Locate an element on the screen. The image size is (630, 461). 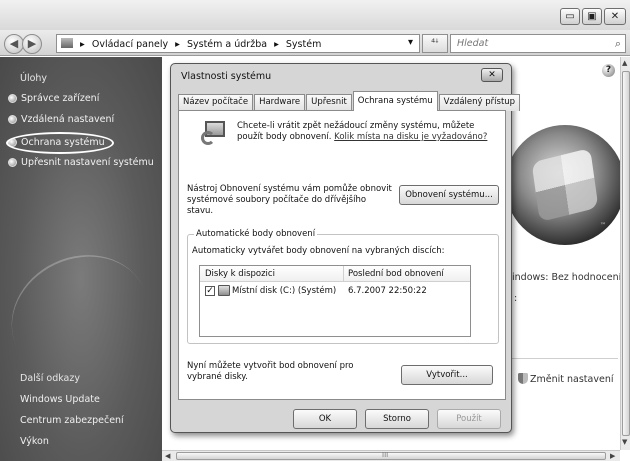
vertical-scrollbar: ▲ ▼ is located at coordinates (625, 253).